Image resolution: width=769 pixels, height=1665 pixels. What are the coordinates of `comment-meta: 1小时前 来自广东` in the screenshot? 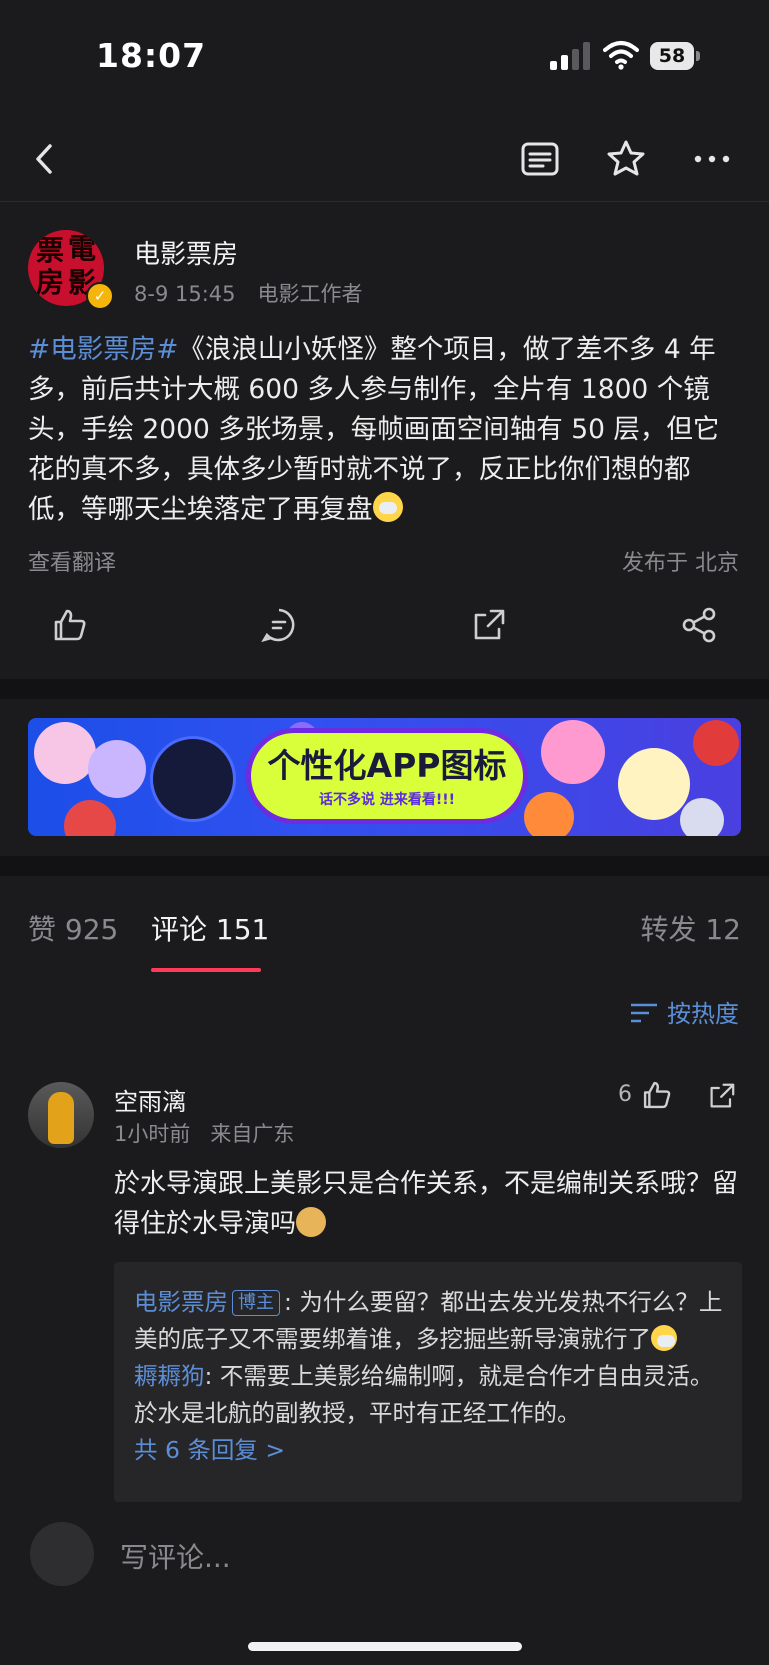 It's located at (204, 1133).